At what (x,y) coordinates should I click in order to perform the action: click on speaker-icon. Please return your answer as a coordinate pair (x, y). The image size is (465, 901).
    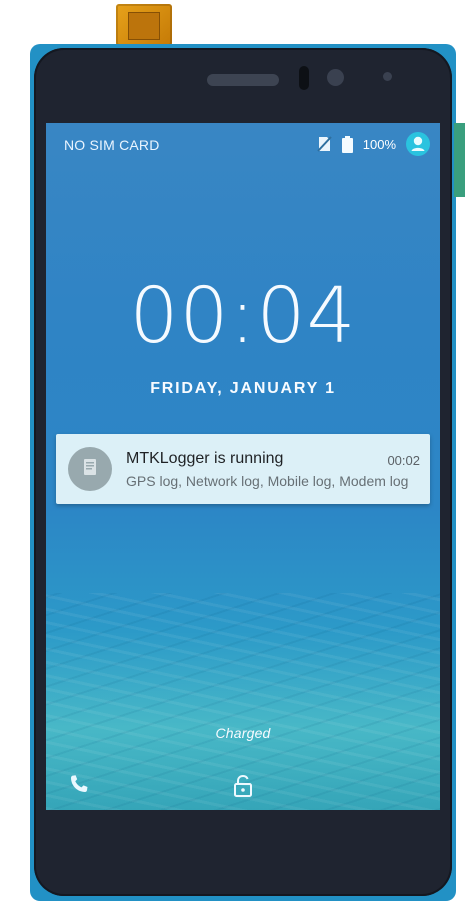
    Looking at the image, I should click on (243, 80).